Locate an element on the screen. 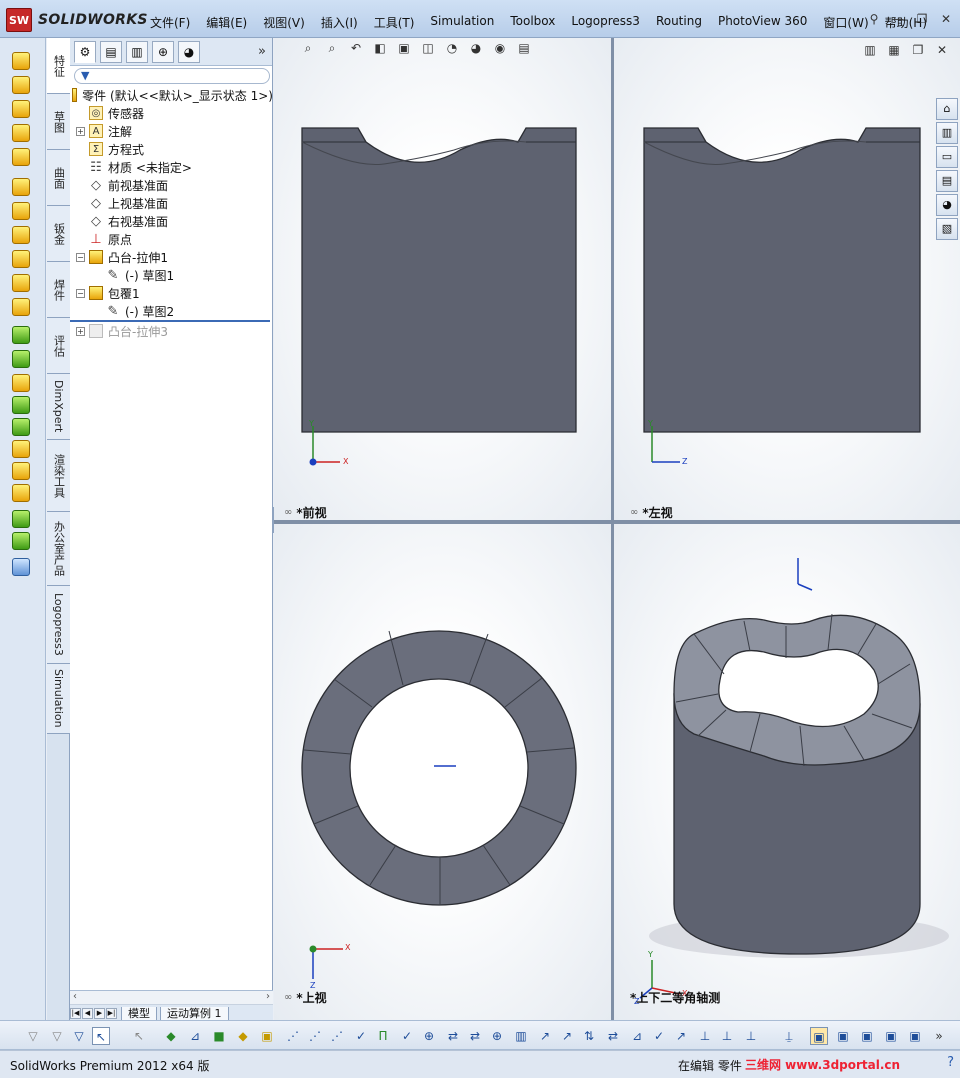 This screenshot has width=960, height=1078. tab-surfaces: 曲面 is located at coordinates (58, 178).